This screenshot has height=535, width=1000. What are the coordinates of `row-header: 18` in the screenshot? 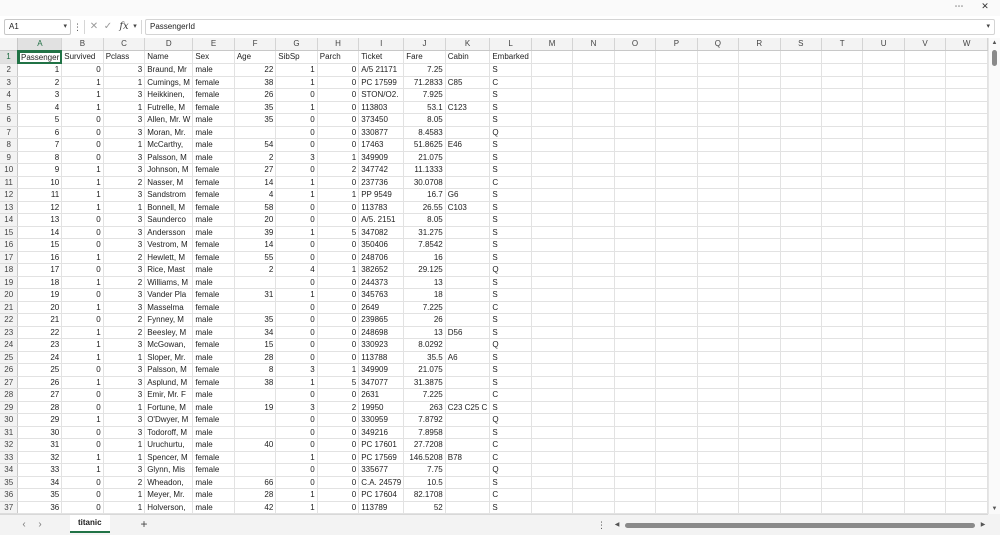 It's located at (9, 270).